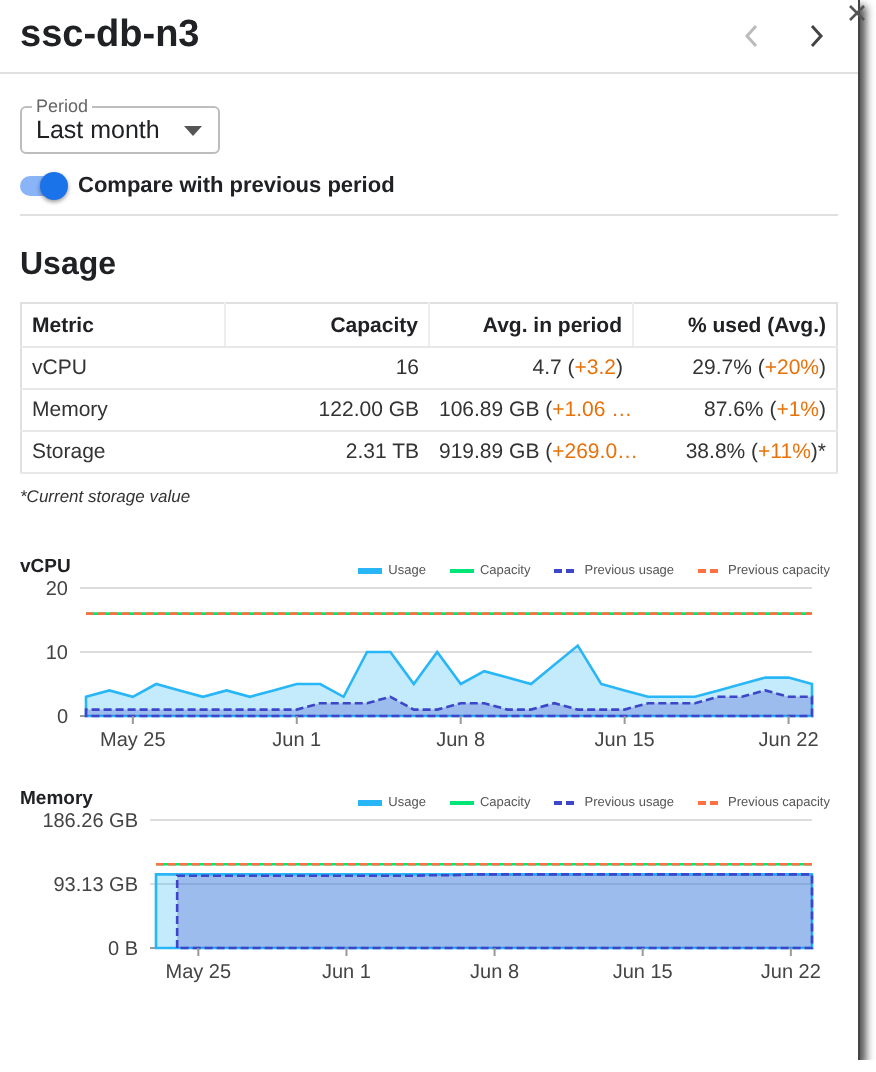 The width and height of the screenshot is (876, 1072). Describe the element at coordinates (327, 368) in the screenshot. I see `table-cell: 16` at that location.